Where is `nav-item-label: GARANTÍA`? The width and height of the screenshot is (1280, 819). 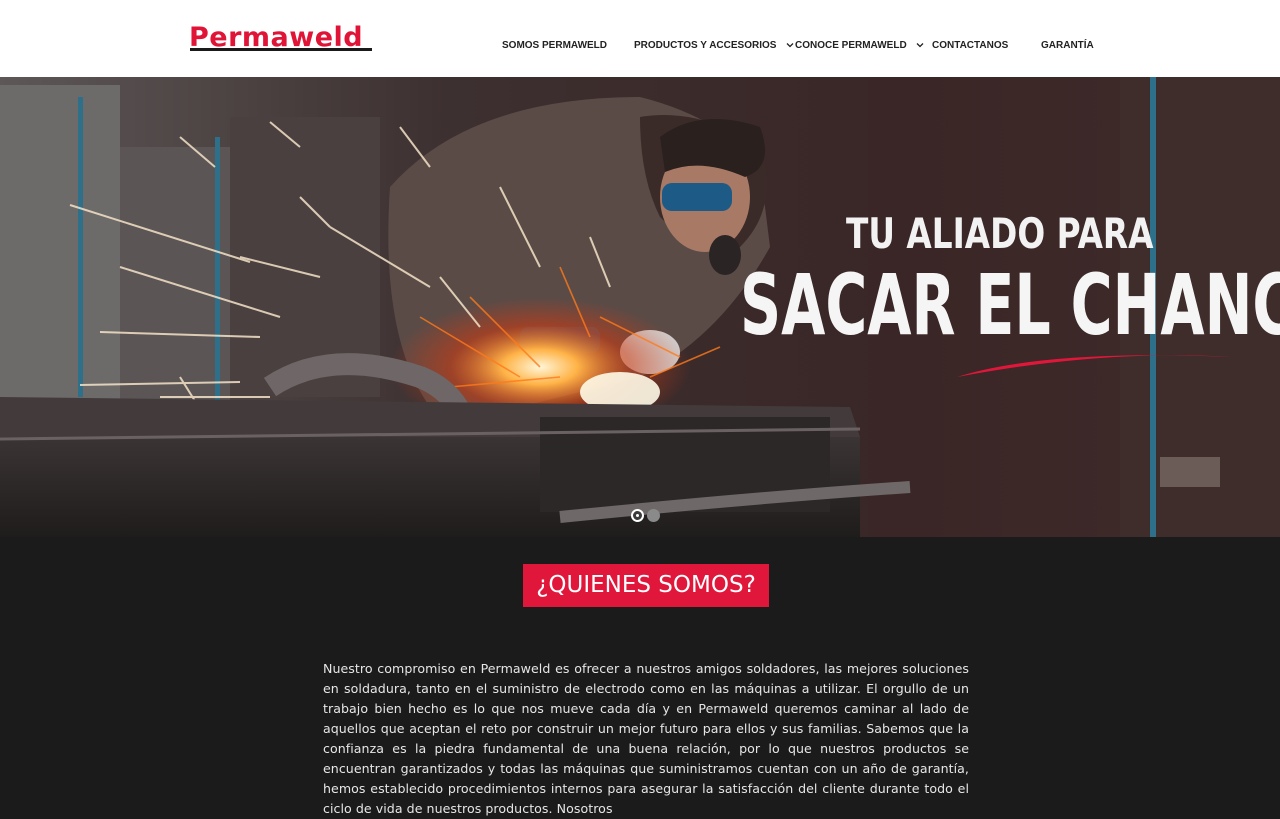
nav-item-label: GARANTÍA is located at coordinates (1067, 45).